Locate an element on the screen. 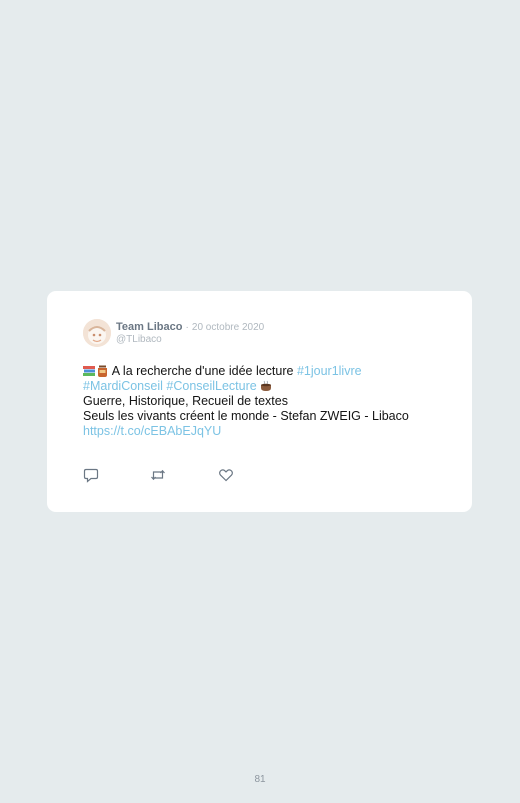 This screenshot has height=803, width=520. tweet-link: https://t.co/cEBAbEJqYU is located at coordinates (268, 431).